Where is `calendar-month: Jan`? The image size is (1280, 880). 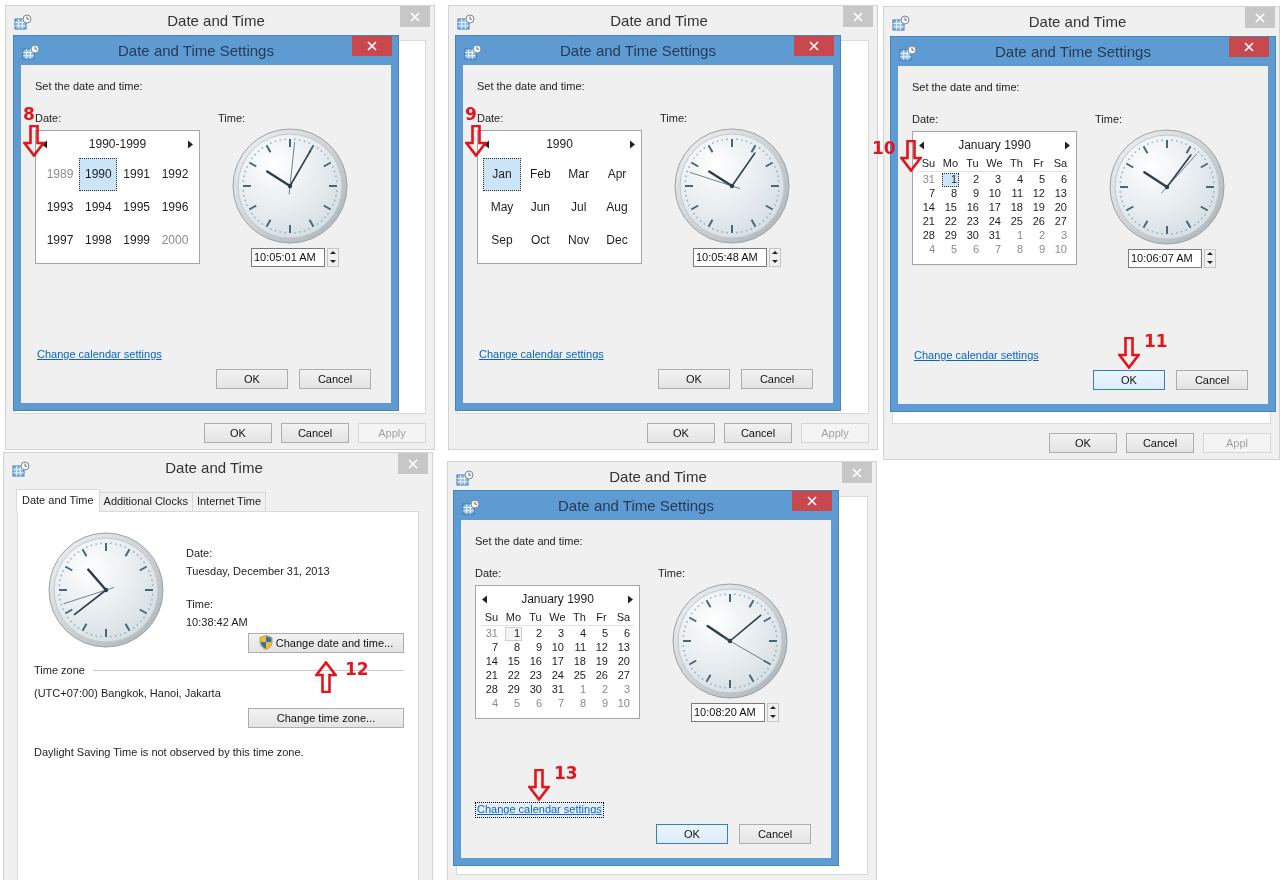
calendar-month: Jan is located at coordinates (502, 174).